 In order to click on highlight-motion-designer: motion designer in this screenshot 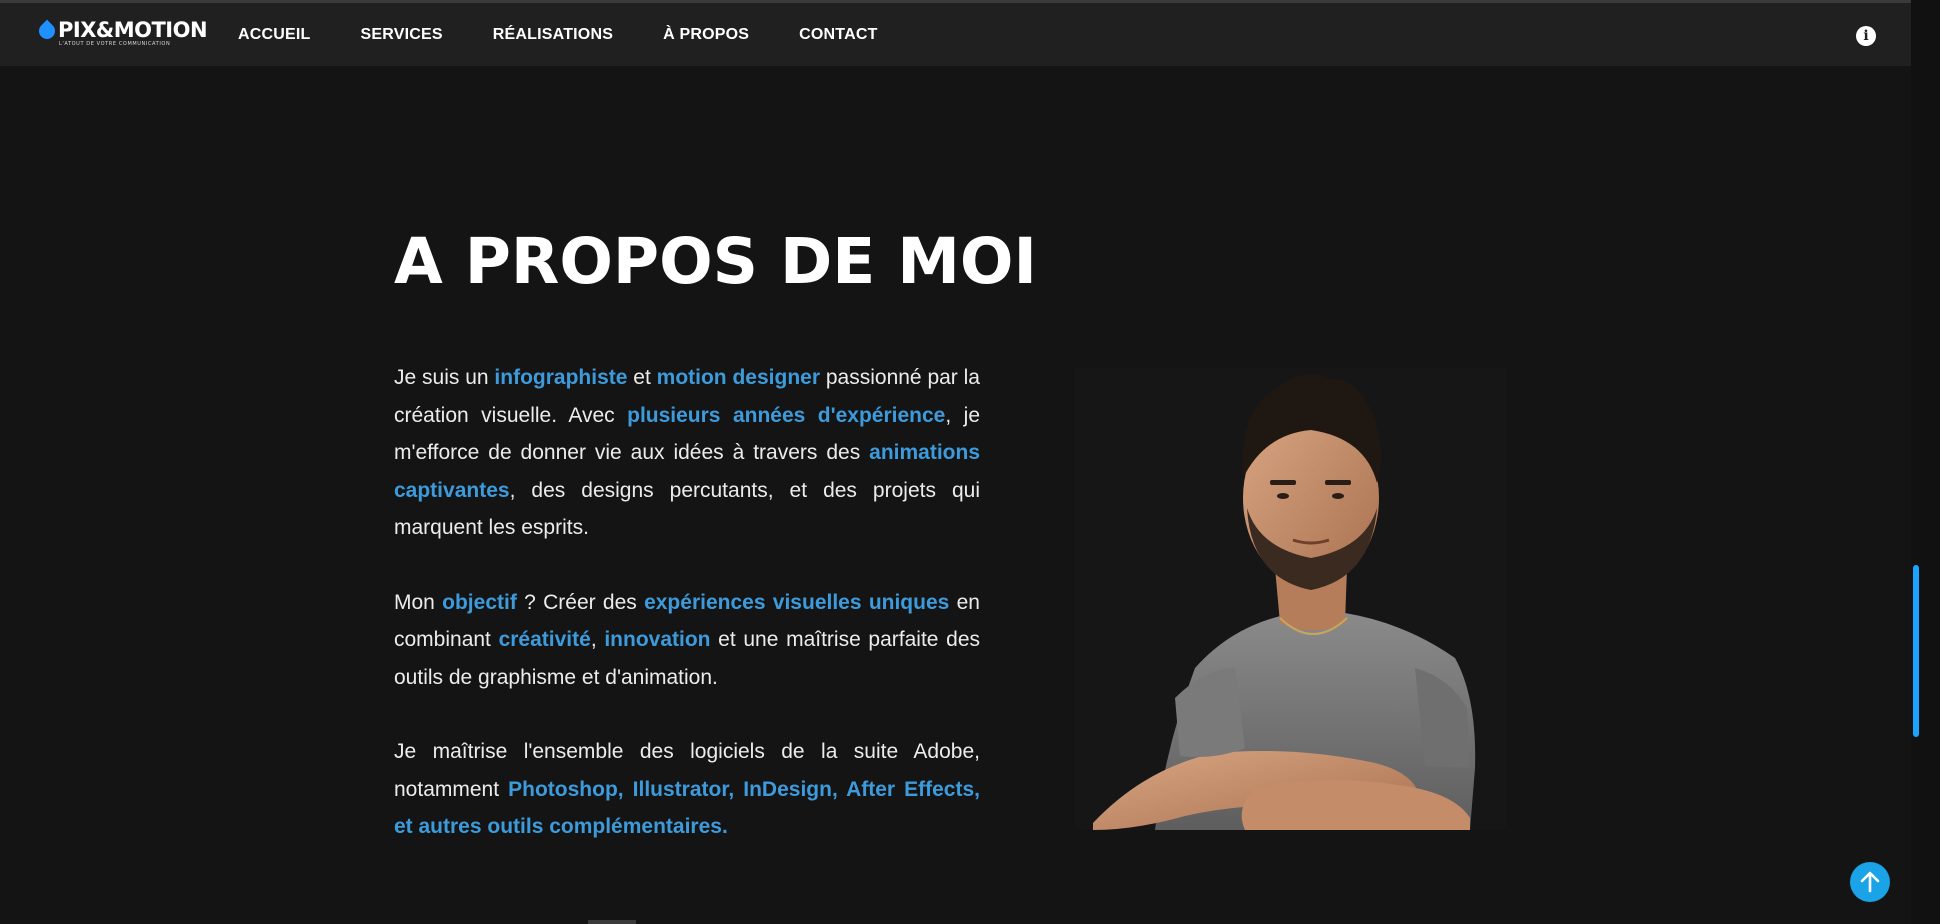, I will do `click(738, 377)`.